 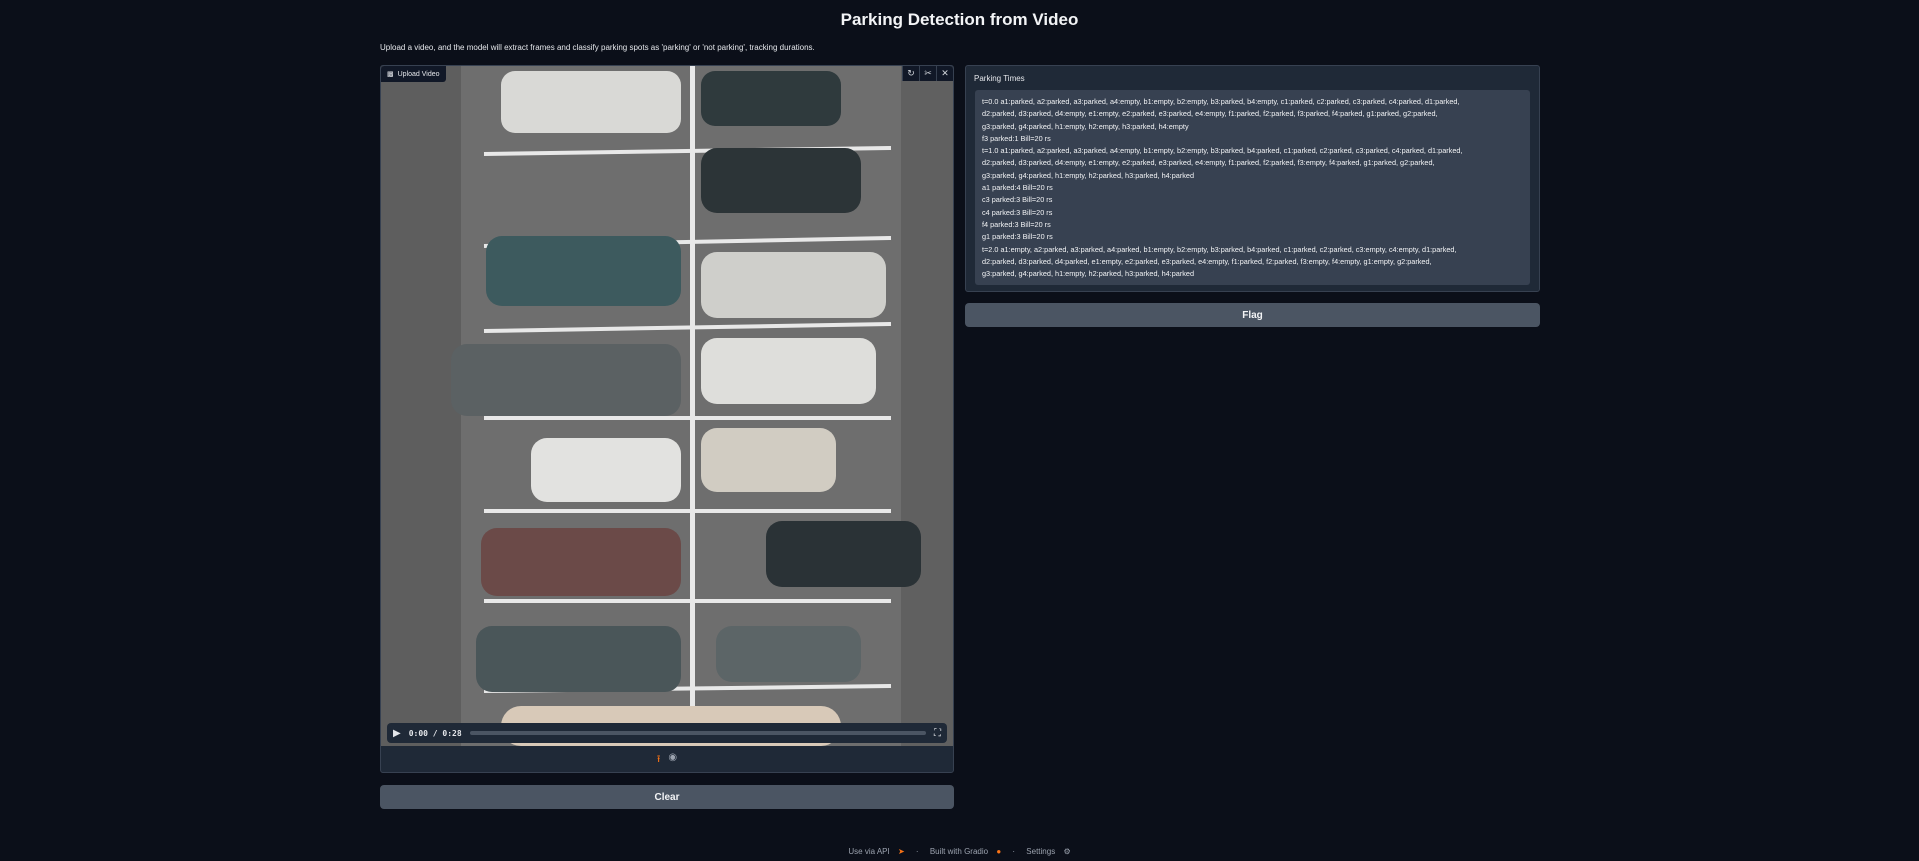 What do you see at coordinates (959, 19) in the screenshot?
I see `page-title: Parking Detection from Video` at bounding box center [959, 19].